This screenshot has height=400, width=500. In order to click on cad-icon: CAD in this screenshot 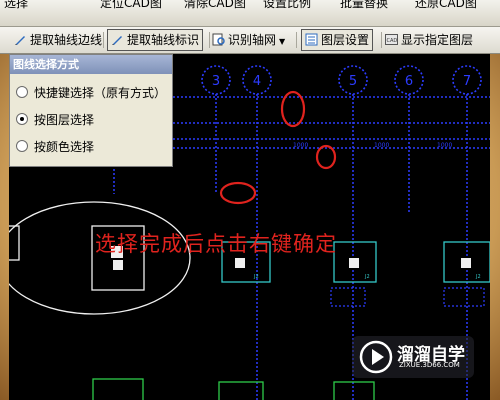, I will do `click(391, 39)`.